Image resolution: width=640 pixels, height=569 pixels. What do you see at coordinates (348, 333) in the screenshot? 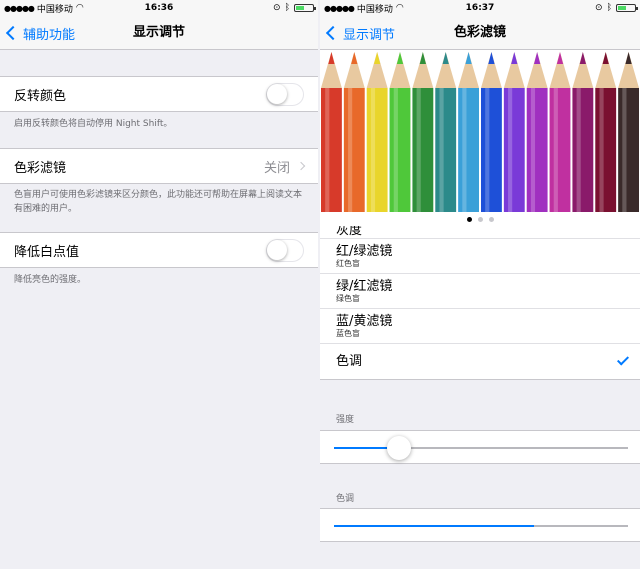
I see `filter-subtitle: 蓝色盲` at bounding box center [348, 333].